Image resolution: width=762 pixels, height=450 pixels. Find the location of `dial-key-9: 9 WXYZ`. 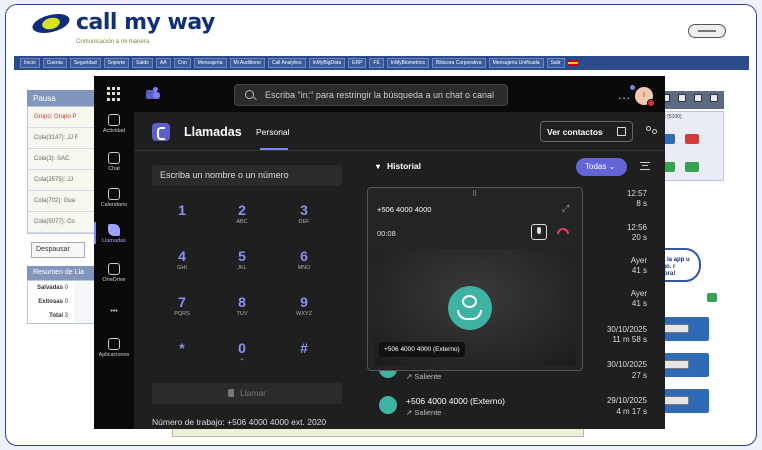

dial-key-9: 9 WXYZ is located at coordinates (304, 305).